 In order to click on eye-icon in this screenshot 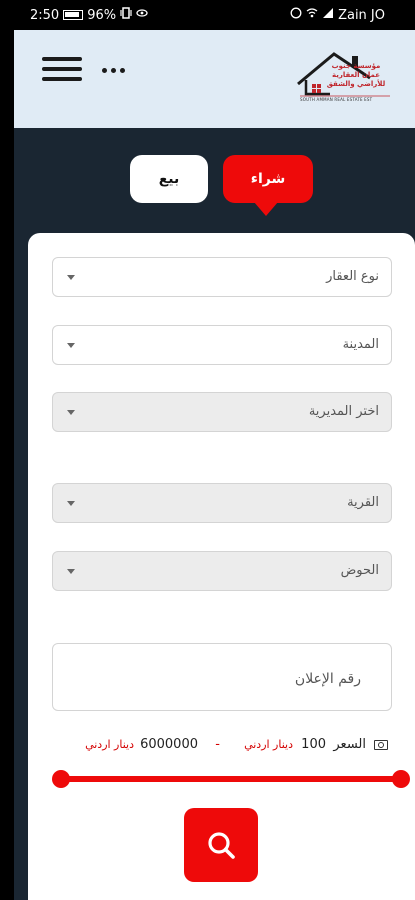, I will do `click(142, 15)`.